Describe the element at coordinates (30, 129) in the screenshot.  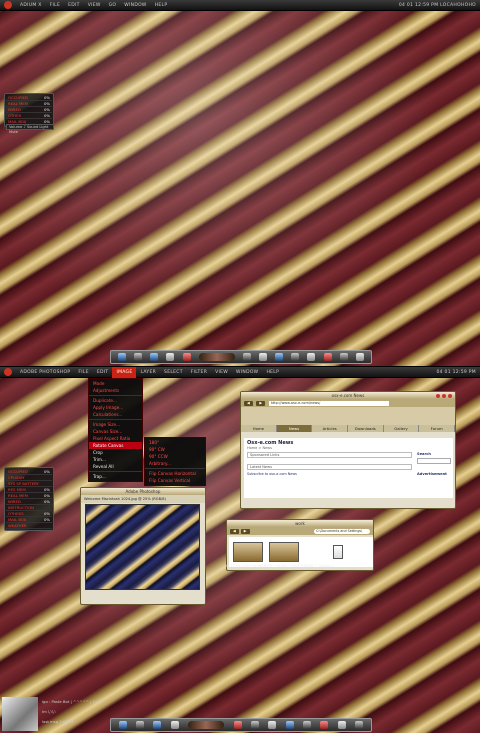
I see `volume-control: Volume ♪ Sound Light Mute` at that location.